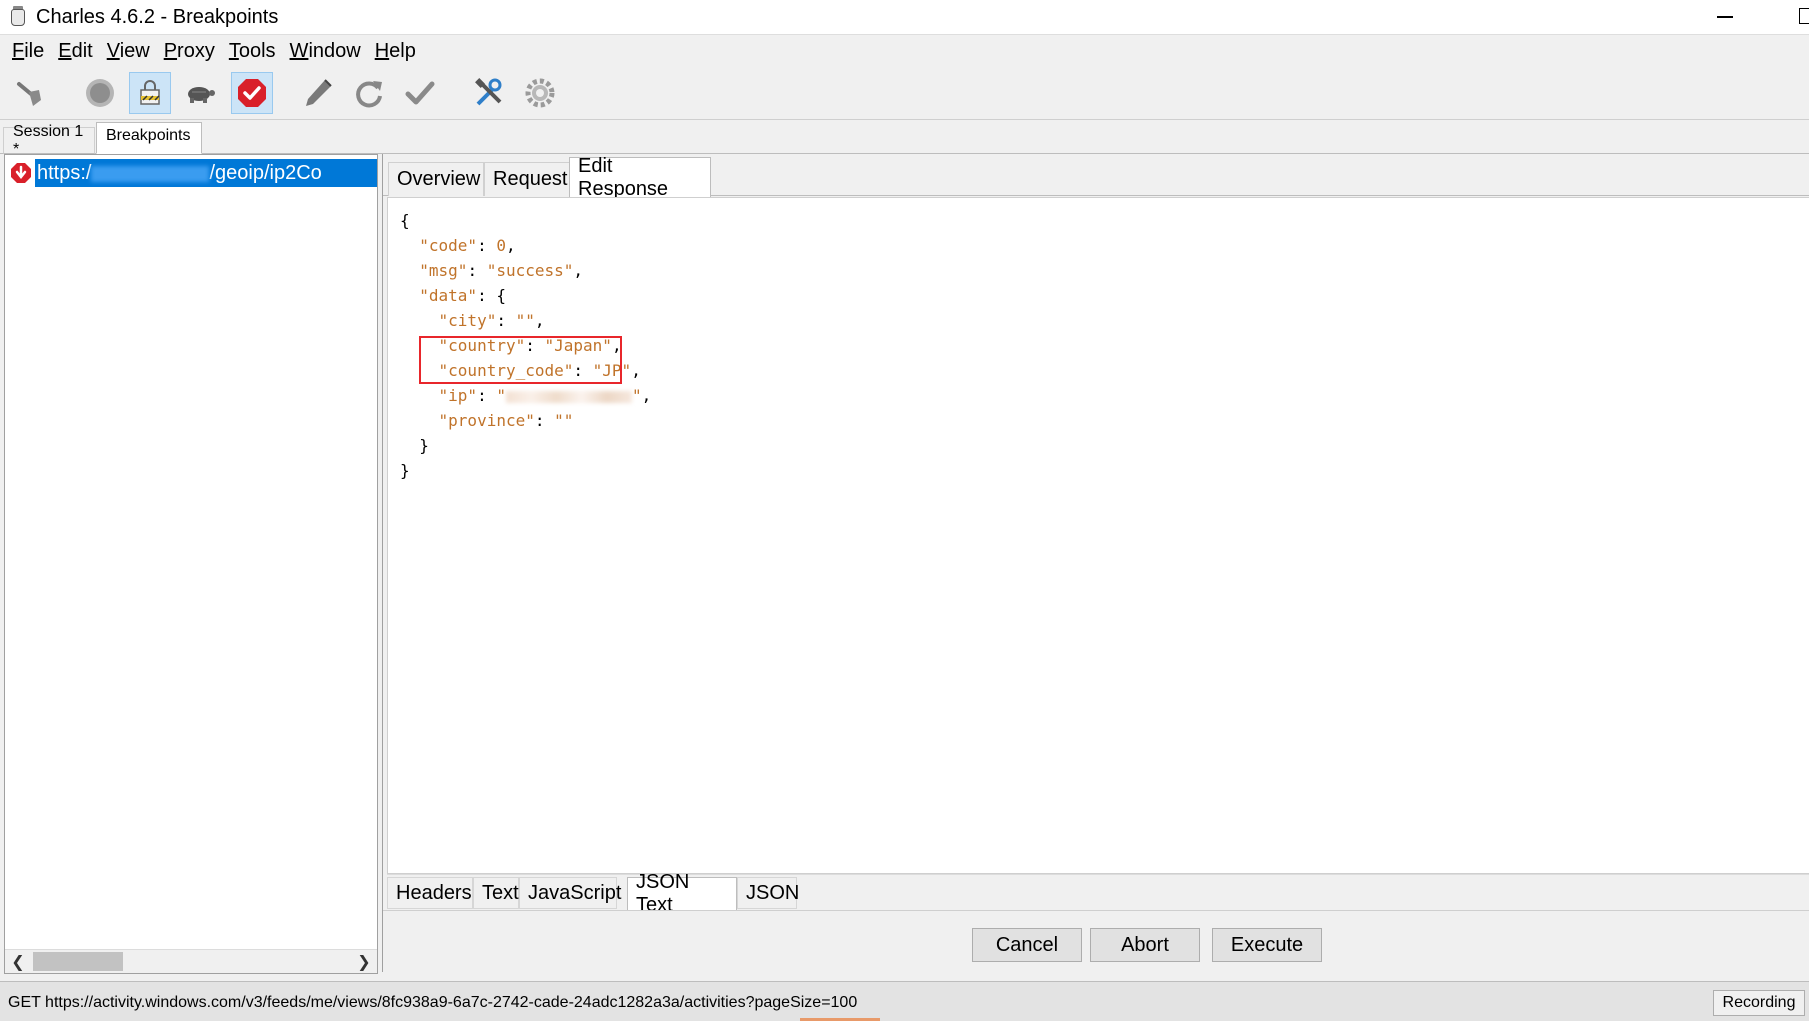  I want to click on breakpoints-icon, so click(252, 93).